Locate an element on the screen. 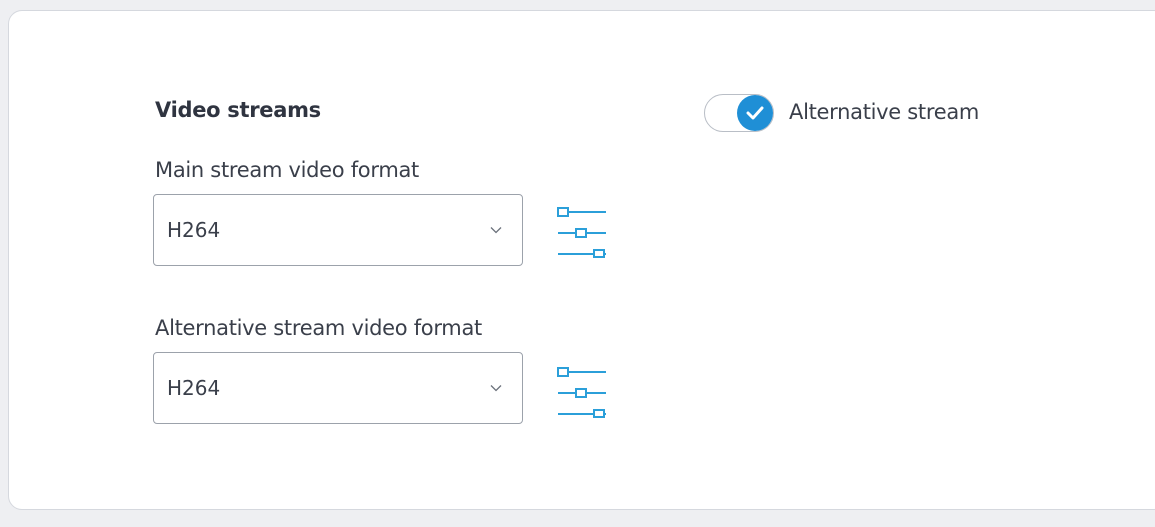 This screenshot has height=527, width=1155. alternative-stream-label: Alternative stream is located at coordinates (884, 112).